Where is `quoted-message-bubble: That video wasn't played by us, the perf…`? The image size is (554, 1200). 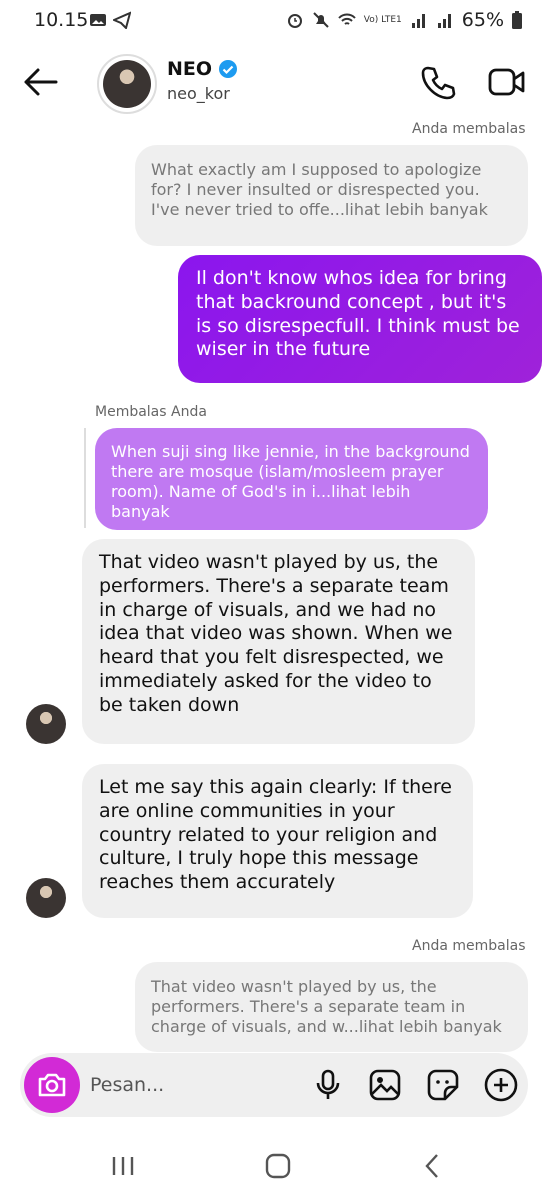
quoted-message-bubble: That video wasn't played by us, the perf… is located at coordinates (331, 1007).